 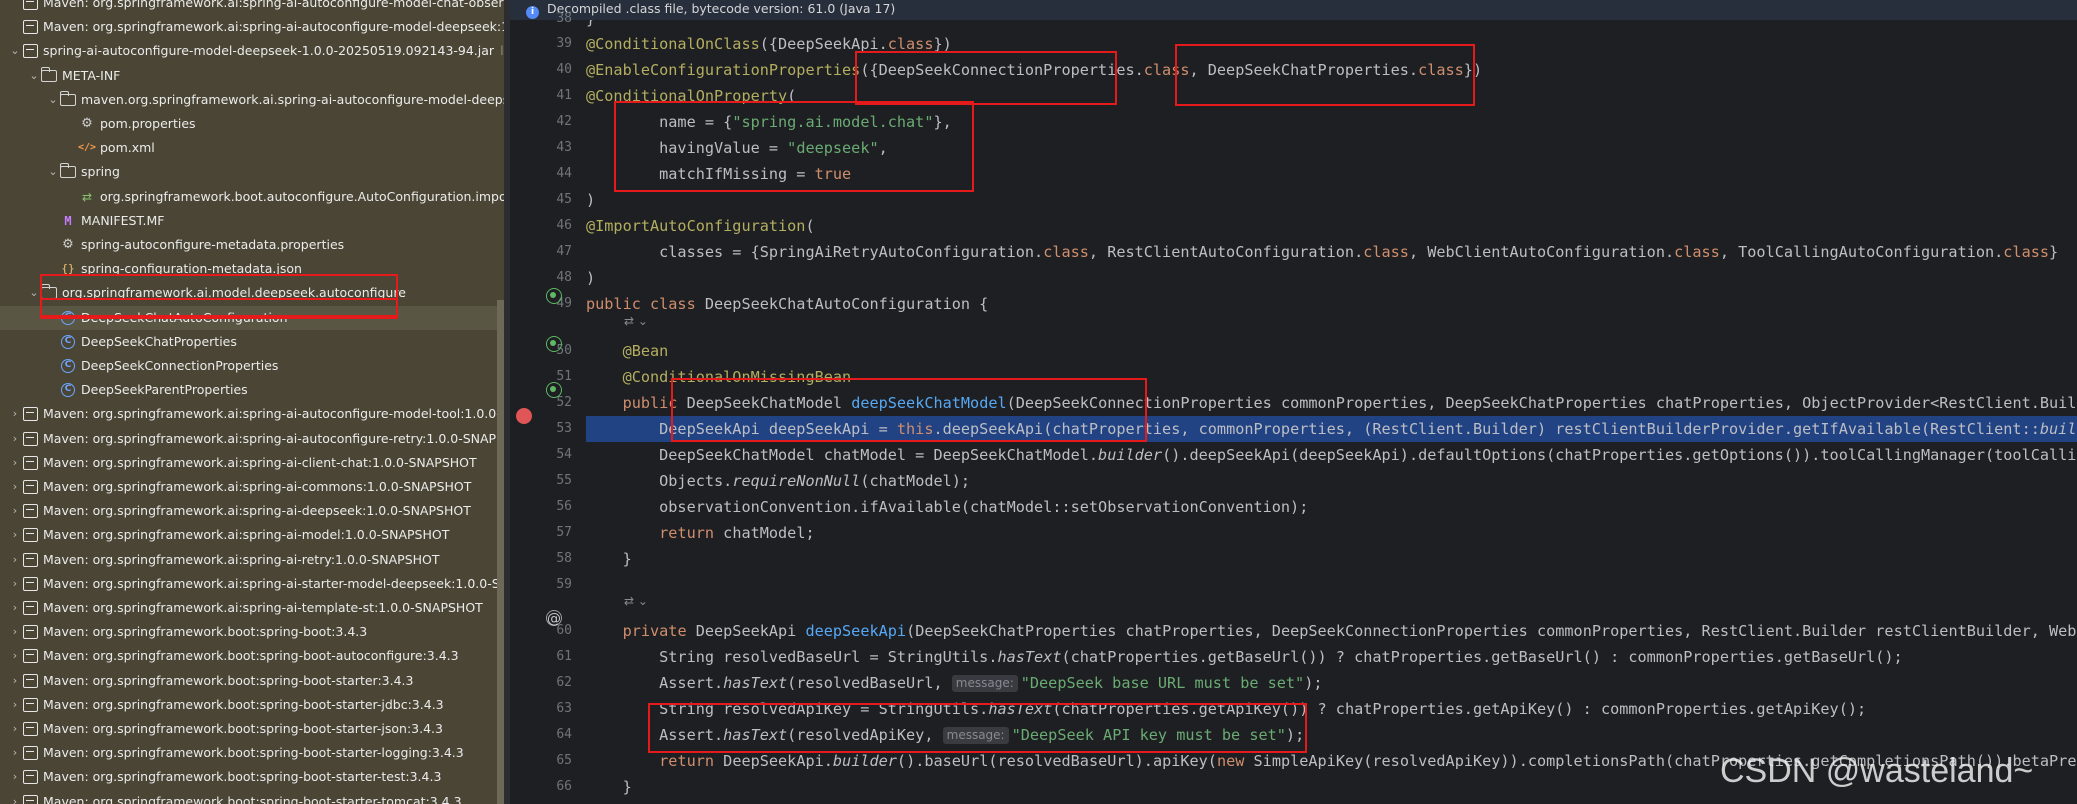 What do you see at coordinates (60, 76) in the screenshot?
I see `tree-item: ⌄ META-INF` at bounding box center [60, 76].